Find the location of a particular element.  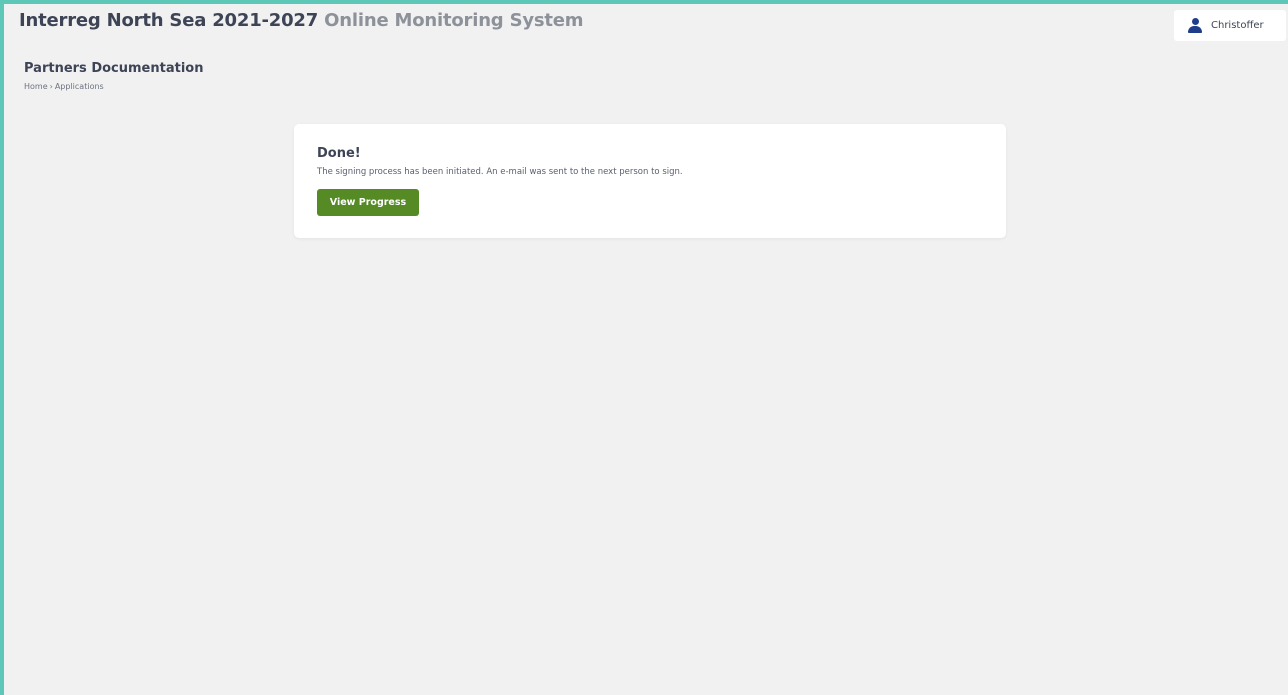

page-title: Partners Documentation is located at coordinates (114, 68).